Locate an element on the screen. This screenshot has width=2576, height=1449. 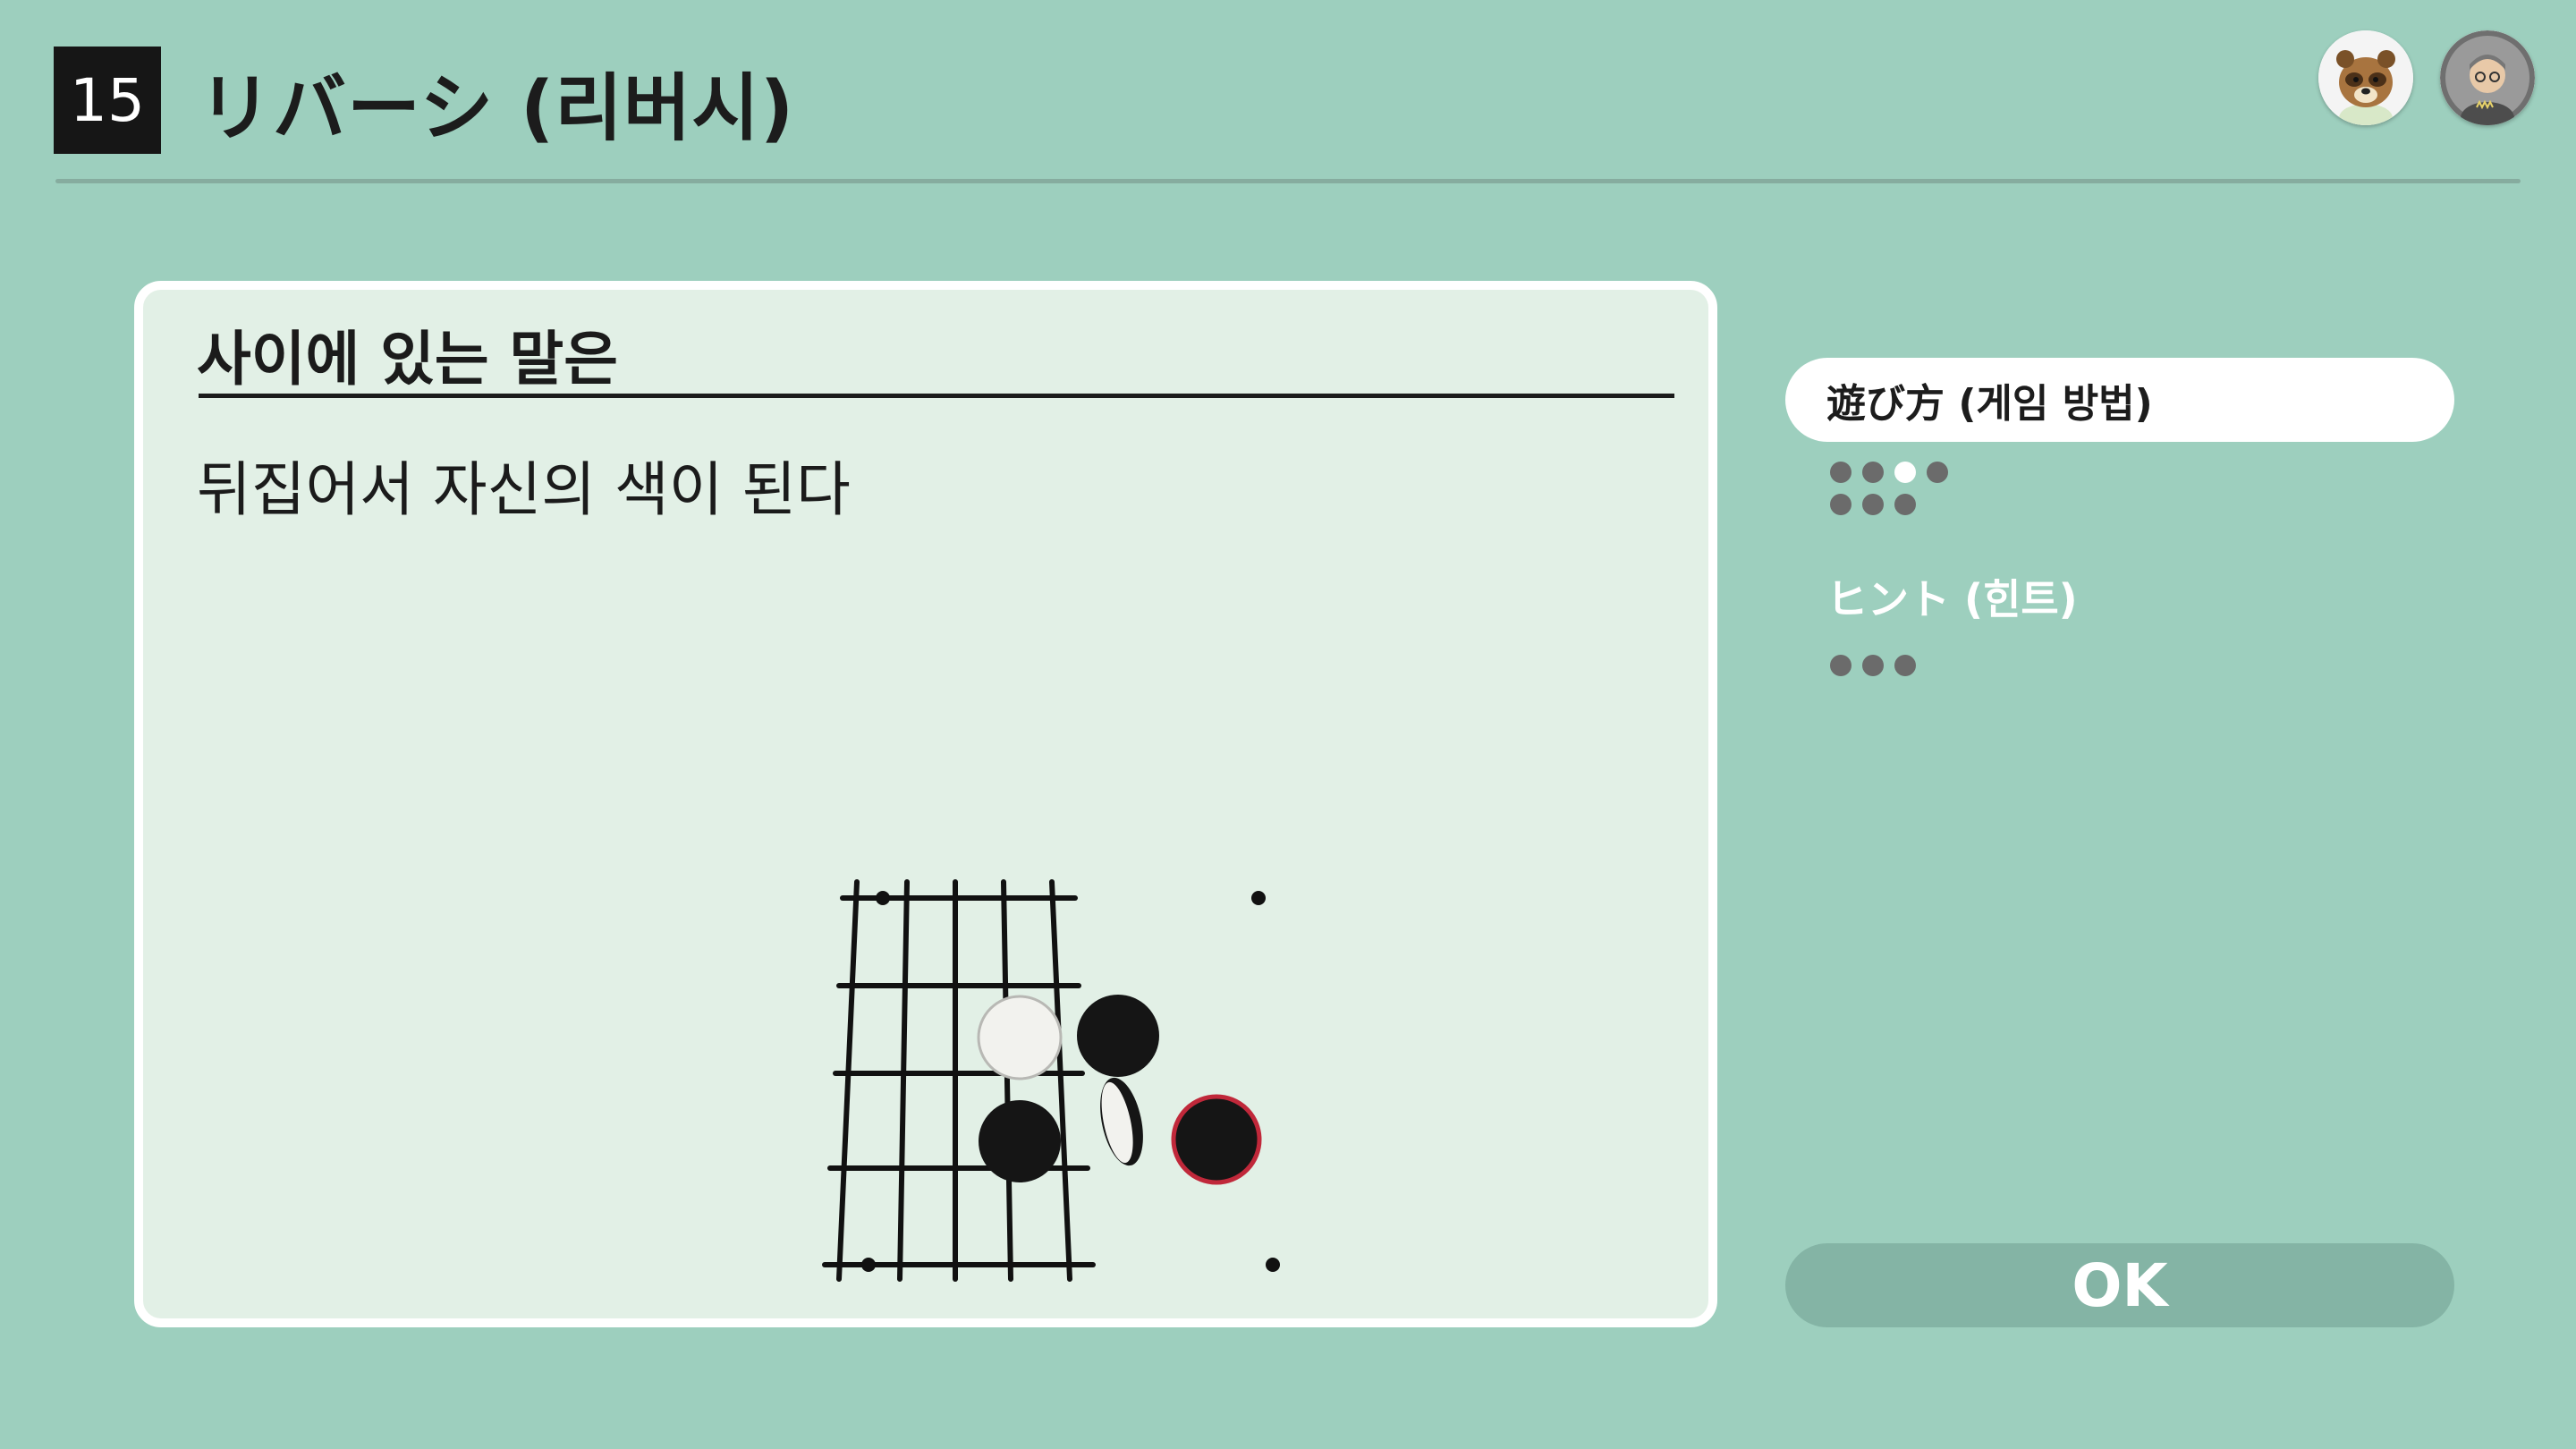
card-heading: 사이에 있는 말은 is located at coordinates (407, 359).